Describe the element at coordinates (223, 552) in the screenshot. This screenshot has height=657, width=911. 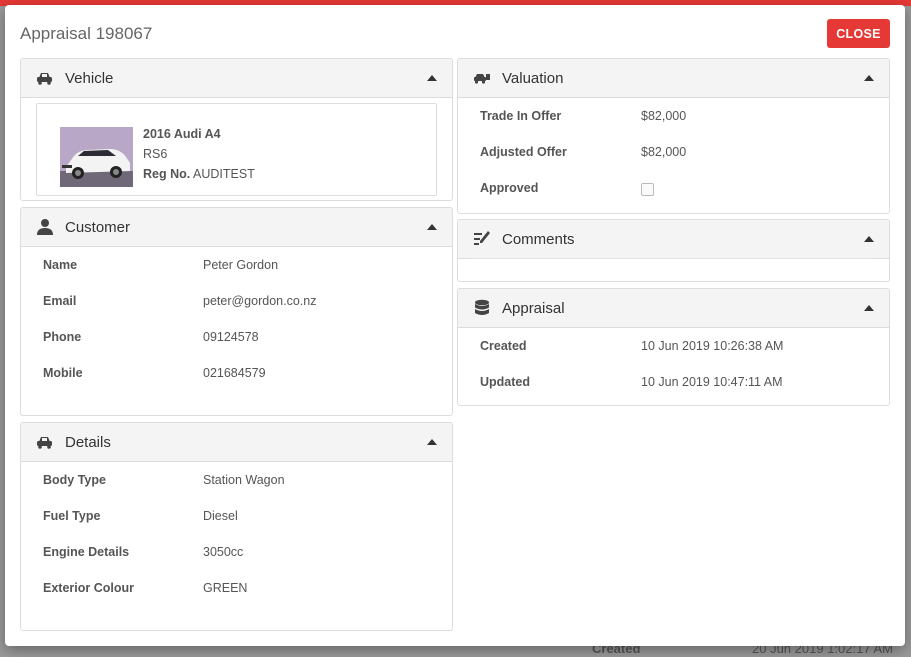
I see `field-value: 3050cc` at that location.